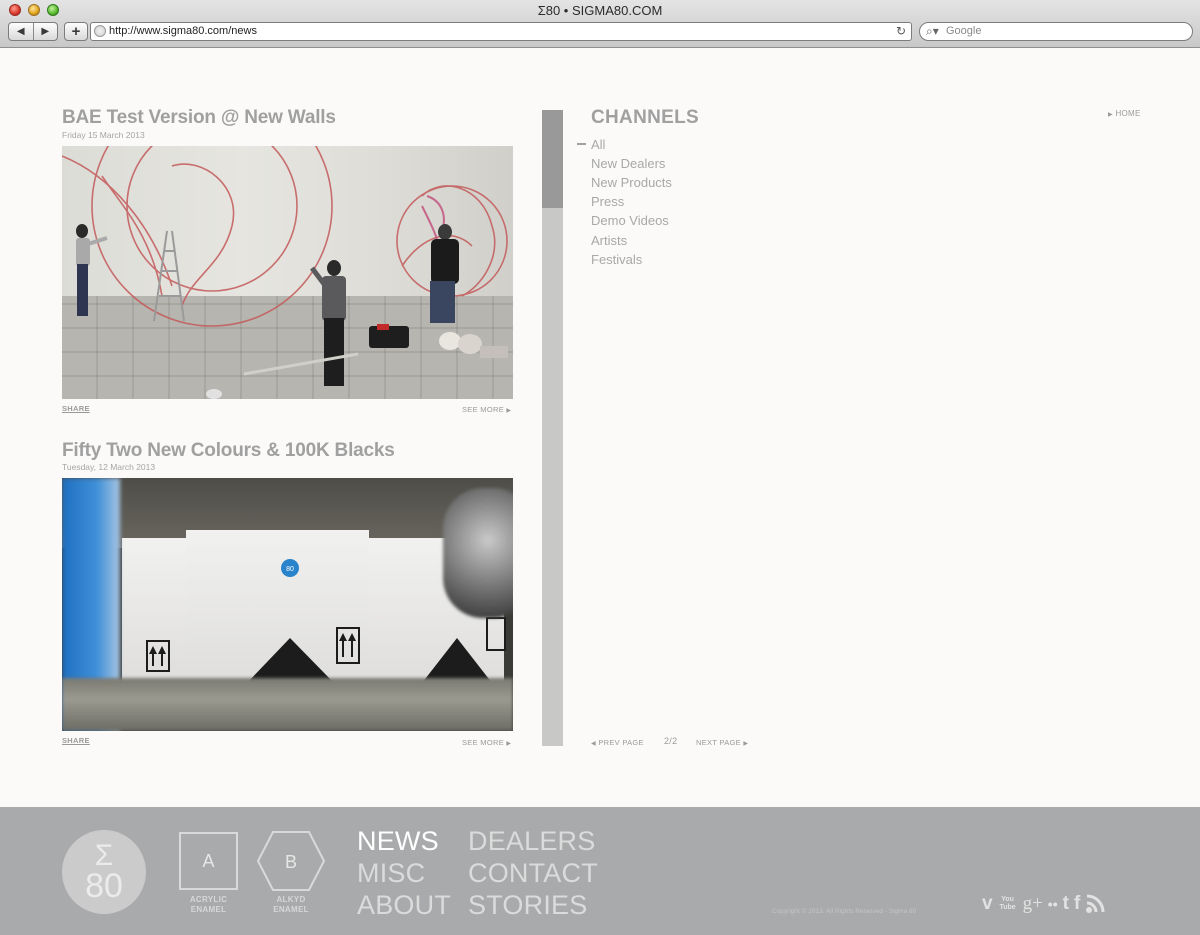 This screenshot has width=1200, height=935. What do you see at coordinates (404, 905) in the screenshot?
I see `footer-nav-about: ABOUT` at bounding box center [404, 905].